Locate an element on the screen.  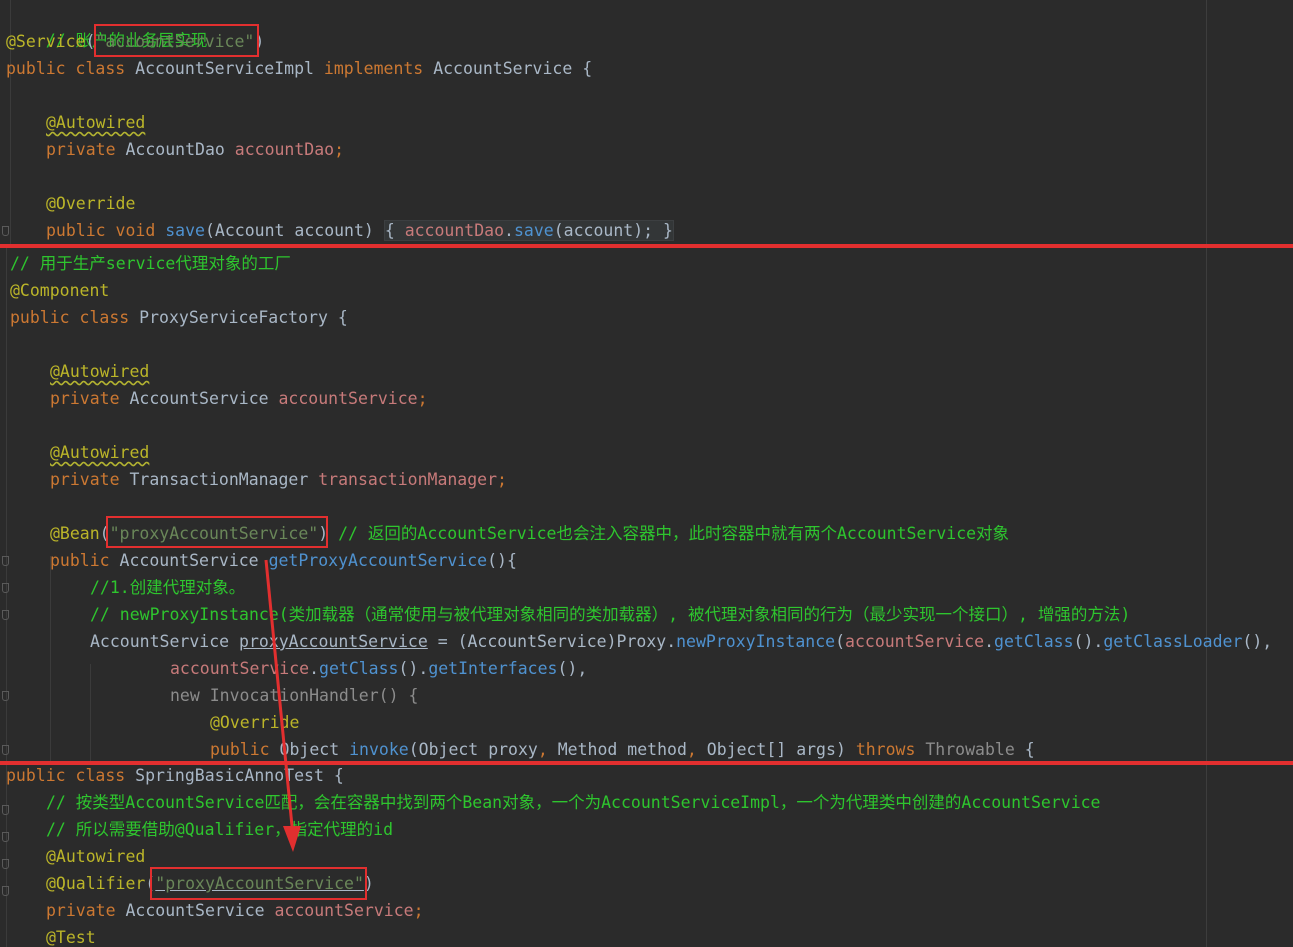
code-line: // 用于生产service代理对象的工厂 is located at coordinates (150, 263).